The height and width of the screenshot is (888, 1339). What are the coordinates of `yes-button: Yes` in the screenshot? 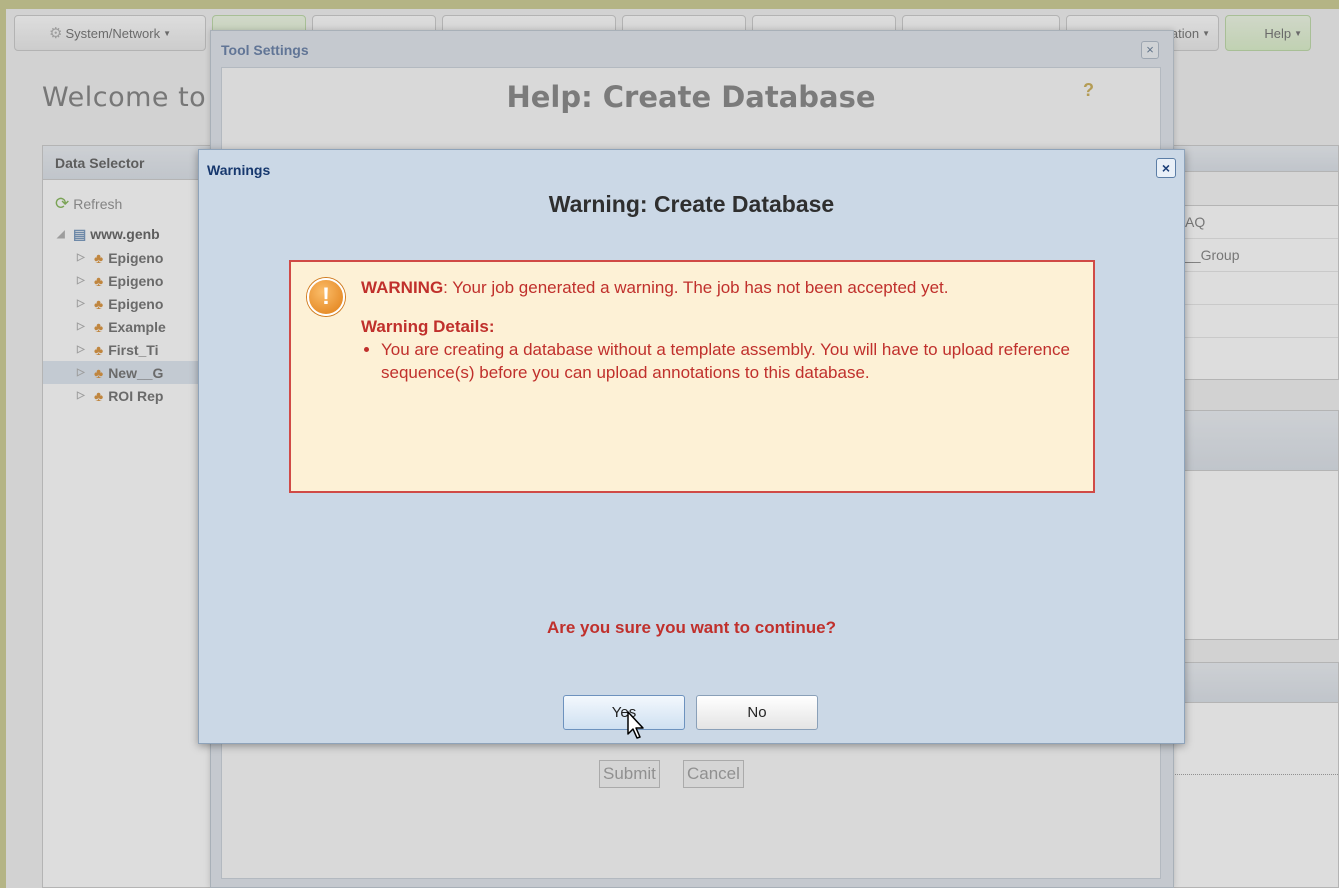 It's located at (624, 712).